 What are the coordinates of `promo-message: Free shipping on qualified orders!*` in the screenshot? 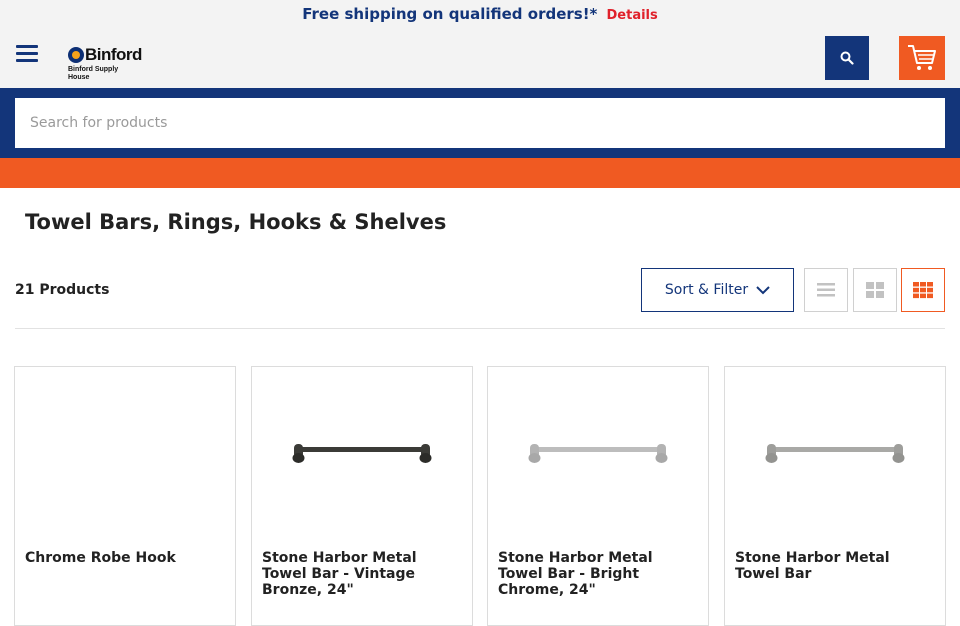 It's located at (450, 14).